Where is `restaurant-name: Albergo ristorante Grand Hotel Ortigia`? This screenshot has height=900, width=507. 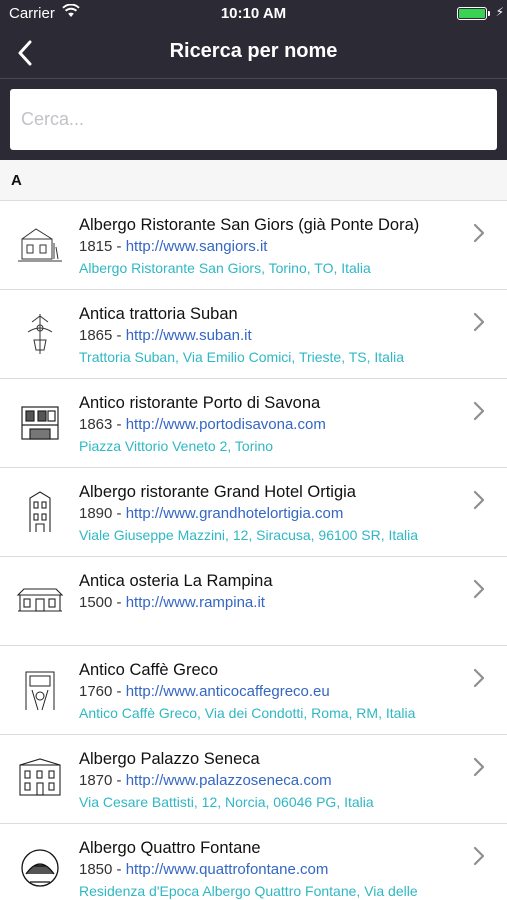
restaurant-name: Albergo ristorante Grand Hotel Ortigia is located at coordinates (217, 492).